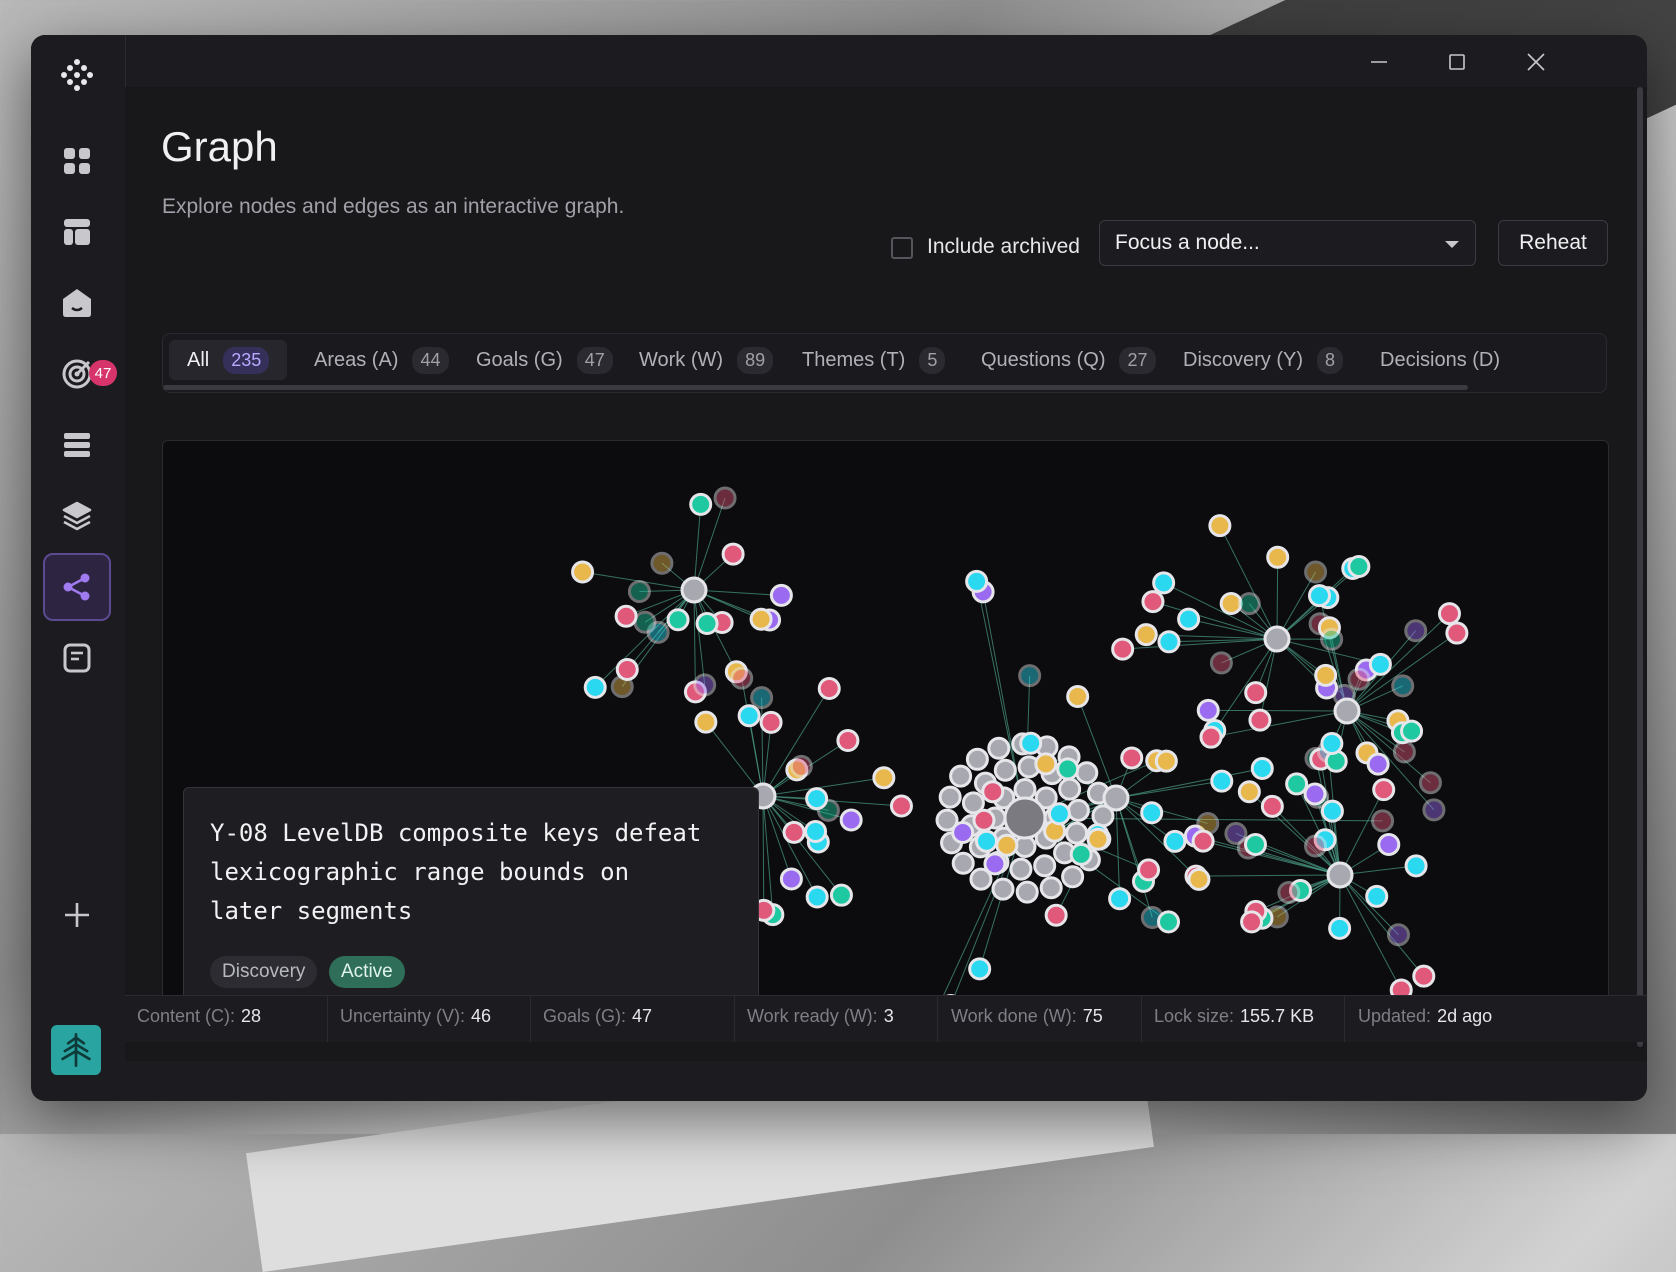  What do you see at coordinates (77, 587) in the screenshot?
I see `share-graph-icon` at bounding box center [77, 587].